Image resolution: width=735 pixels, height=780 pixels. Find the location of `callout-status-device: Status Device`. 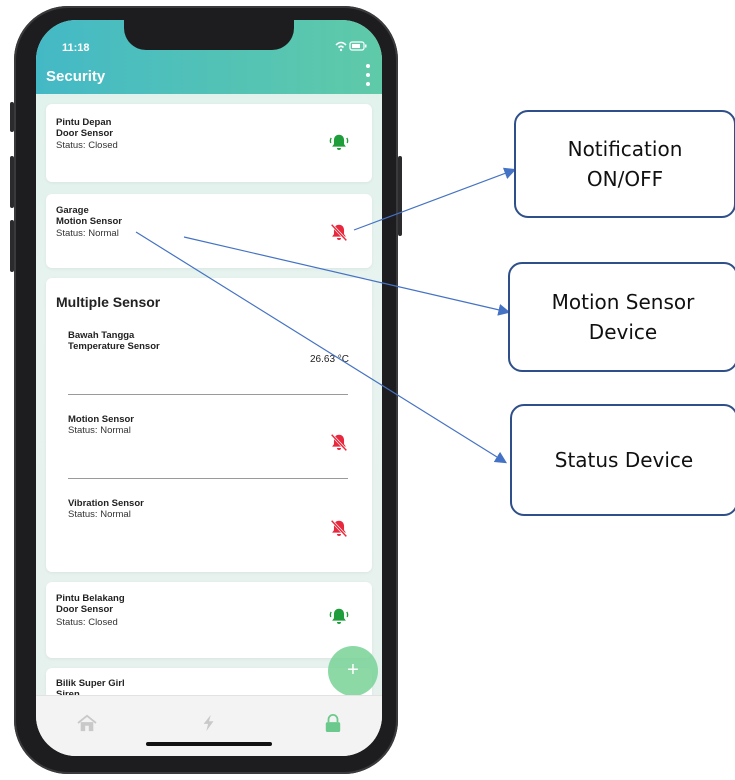

callout-status-device: Status Device is located at coordinates (622, 460).